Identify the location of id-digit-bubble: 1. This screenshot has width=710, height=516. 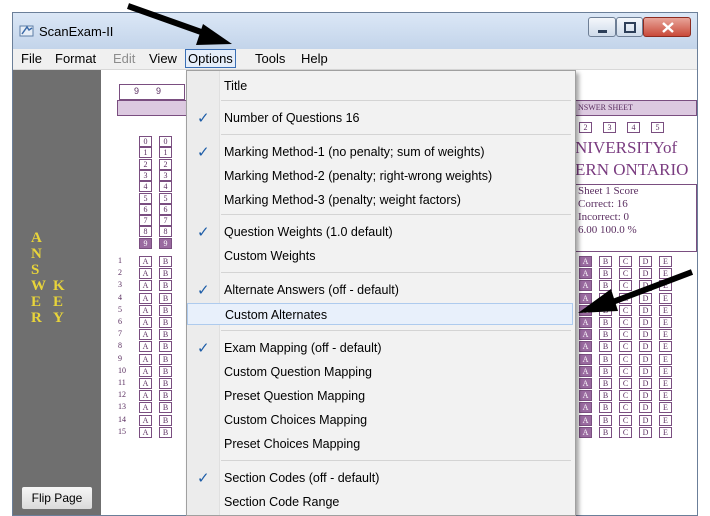
(145, 153).